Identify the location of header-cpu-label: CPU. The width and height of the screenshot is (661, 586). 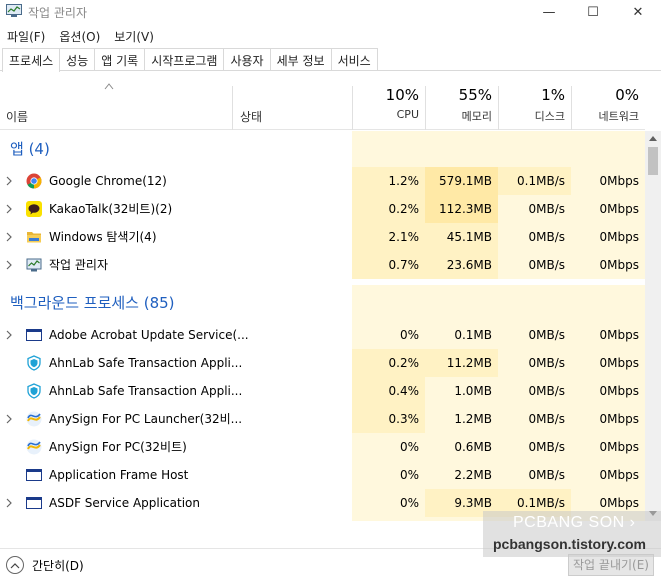
(407, 114).